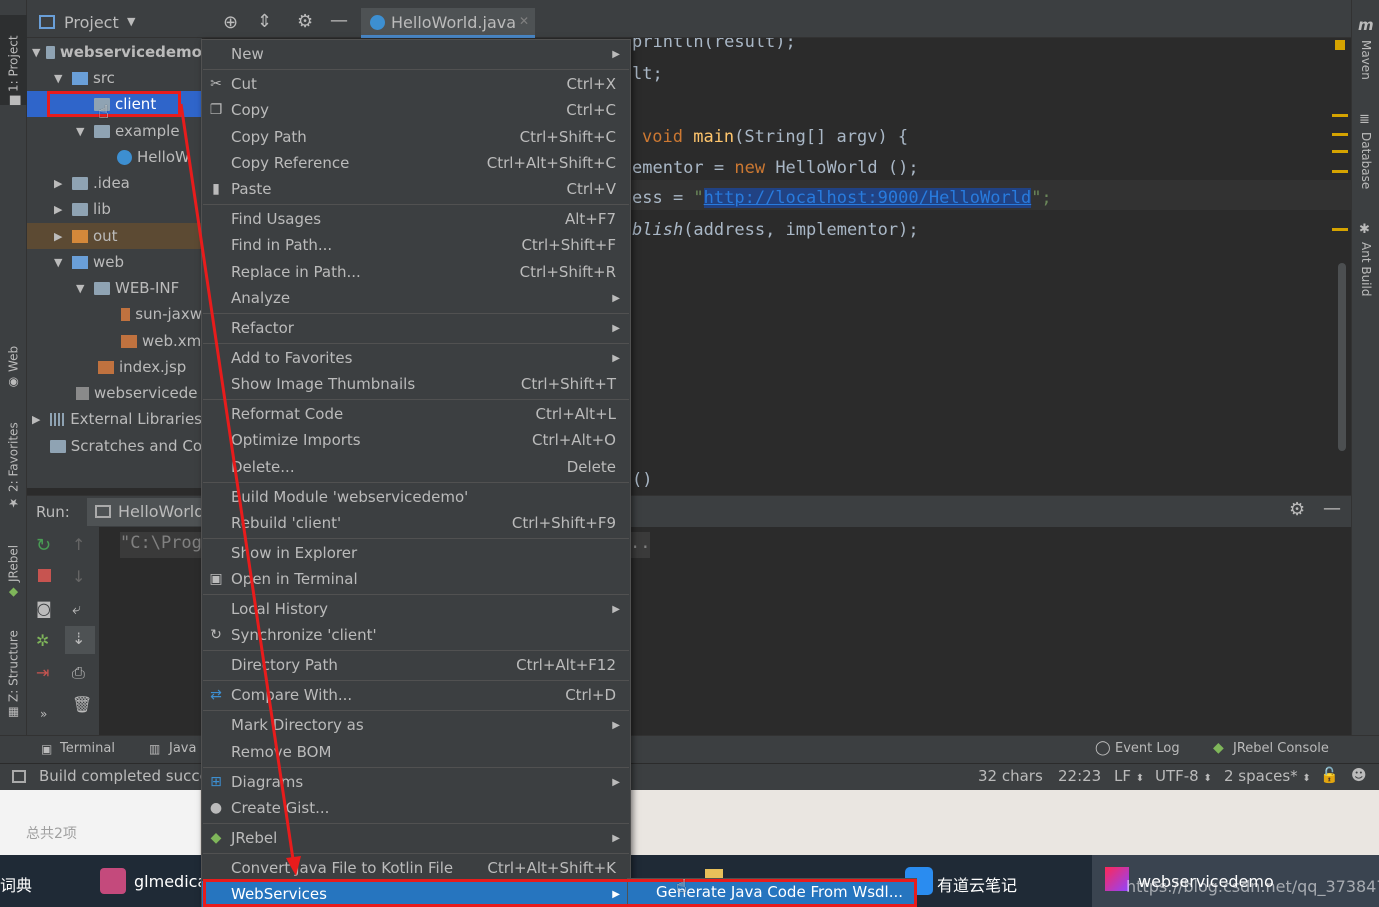 The height and width of the screenshot is (907, 1379). Describe the element at coordinates (293, 866) in the screenshot. I see `arrow-head` at that location.